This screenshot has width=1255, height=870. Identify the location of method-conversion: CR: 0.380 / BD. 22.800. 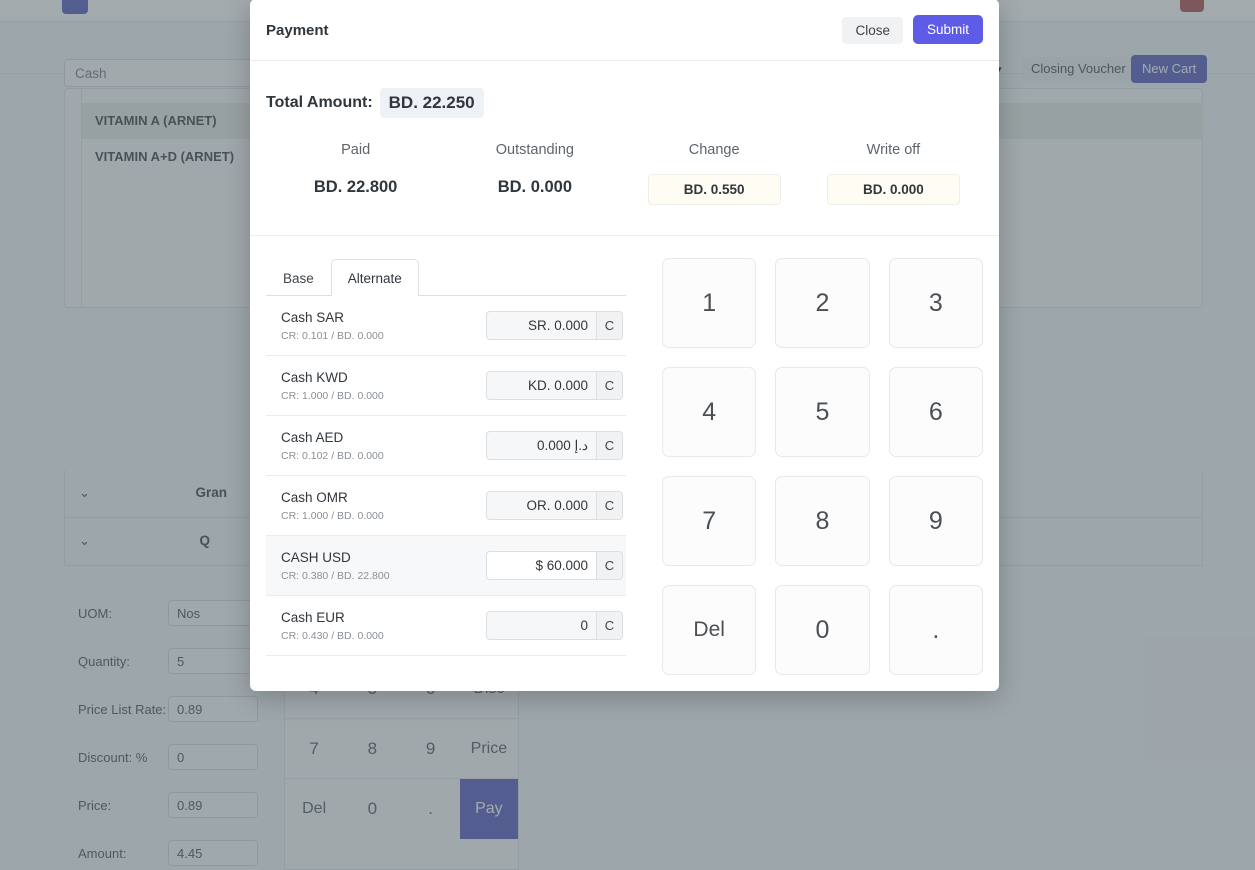
(335, 576).